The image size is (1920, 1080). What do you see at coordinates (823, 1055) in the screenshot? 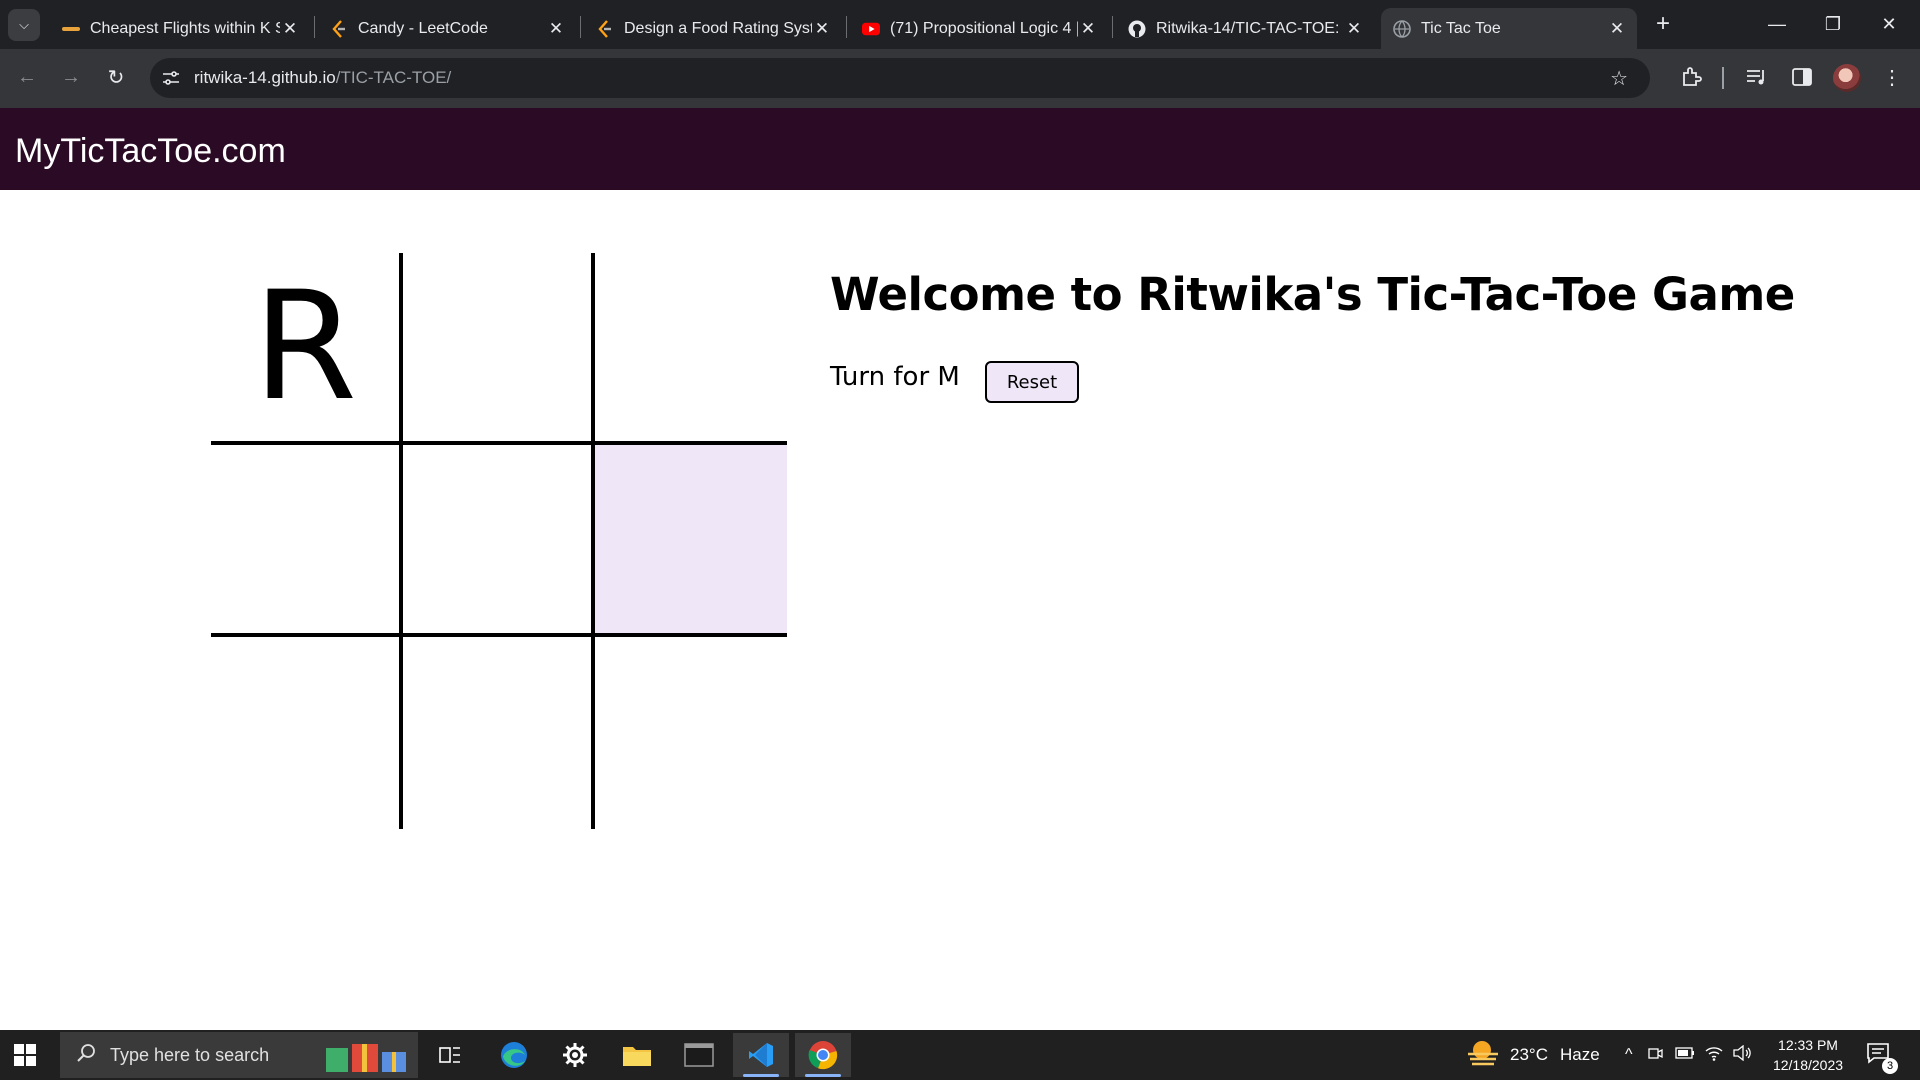
I see `chrome-icon` at bounding box center [823, 1055].